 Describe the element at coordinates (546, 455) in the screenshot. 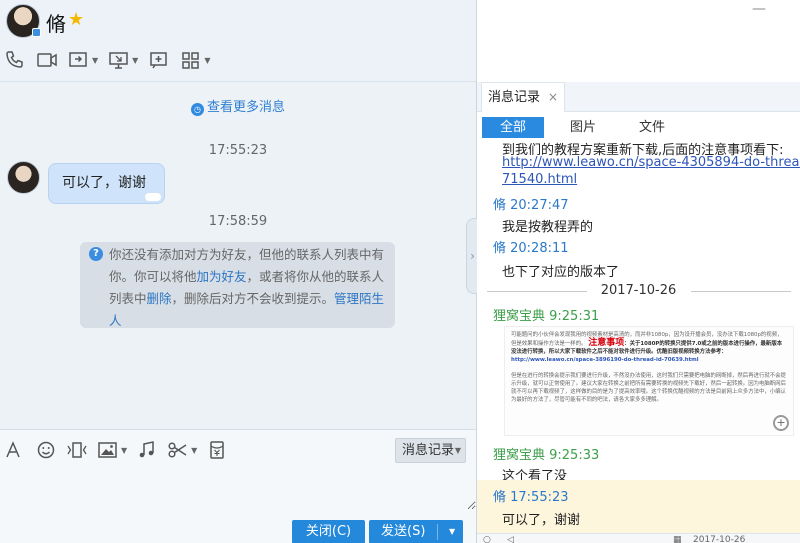

I see `history-sender: 狸窝宝典 9:25:33` at that location.